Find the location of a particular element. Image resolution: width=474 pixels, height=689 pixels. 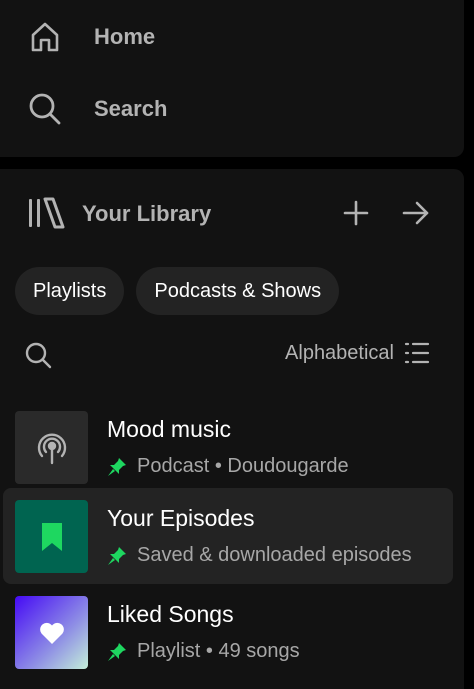

chip-playlists: Playlists is located at coordinates (70, 291).